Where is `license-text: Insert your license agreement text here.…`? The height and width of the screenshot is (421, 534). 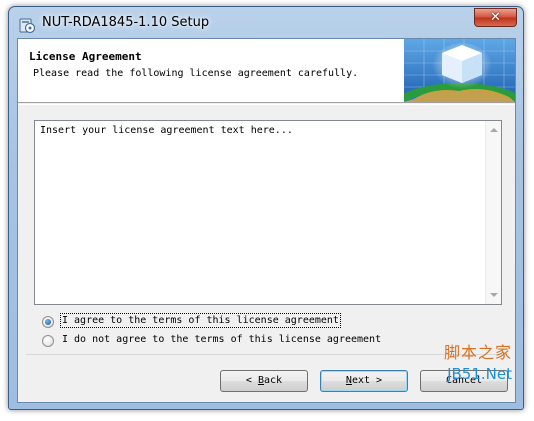 license-text: Insert your license agreement text here.… is located at coordinates (166, 130).